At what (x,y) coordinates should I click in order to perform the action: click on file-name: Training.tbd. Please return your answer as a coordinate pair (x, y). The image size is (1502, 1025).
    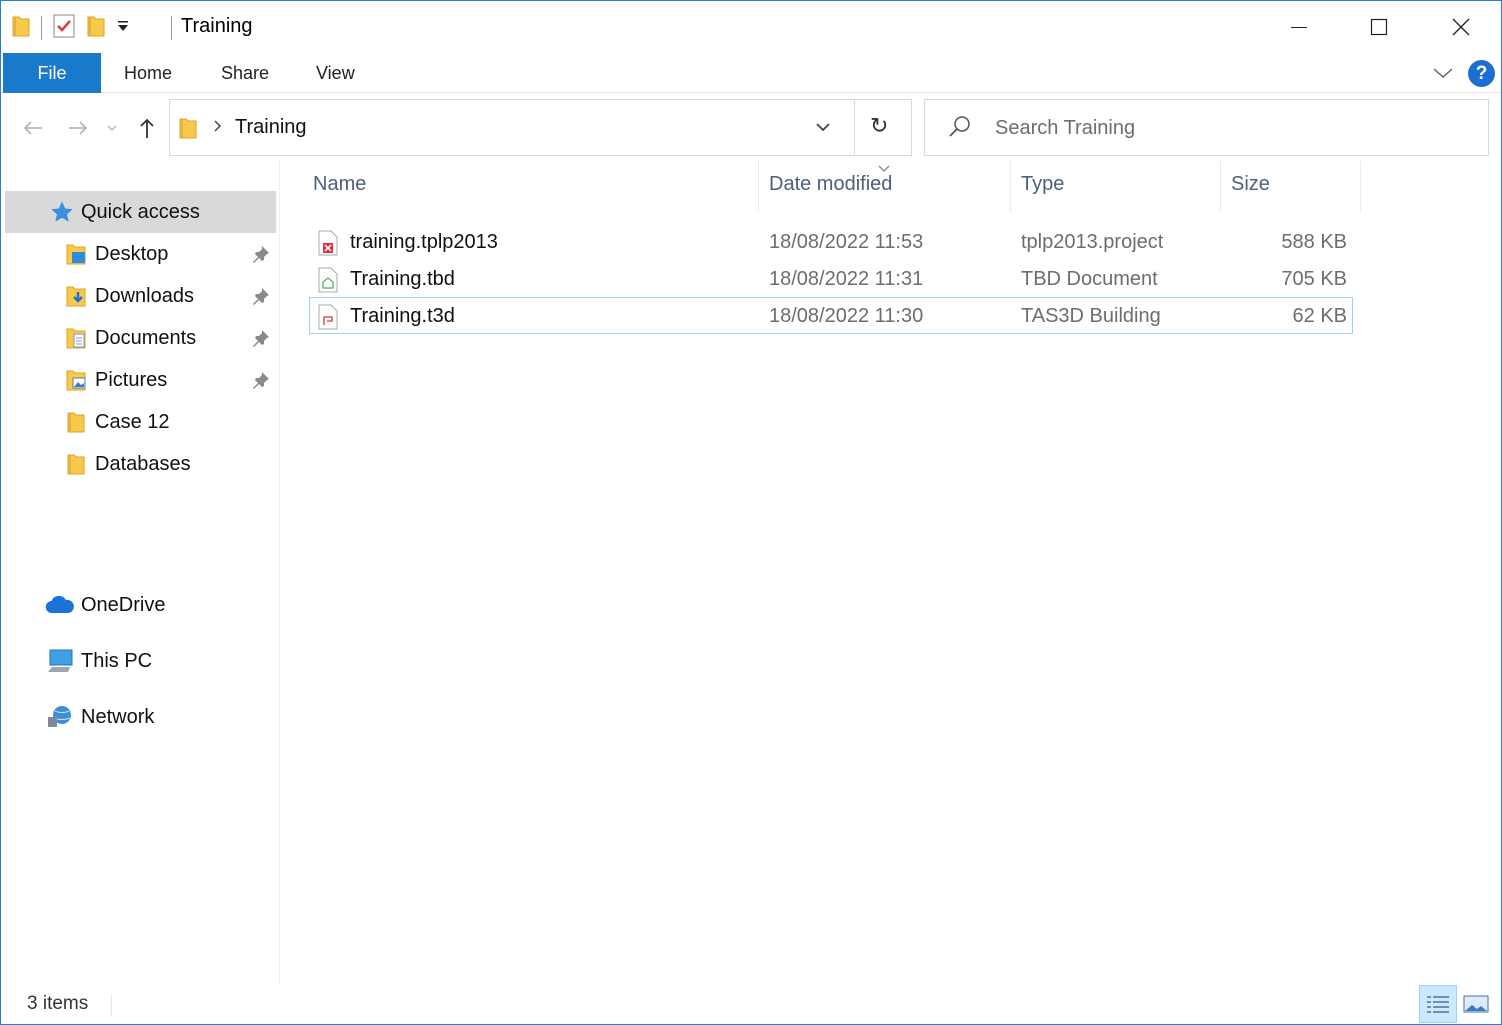
    Looking at the image, I should click on (402, 279).